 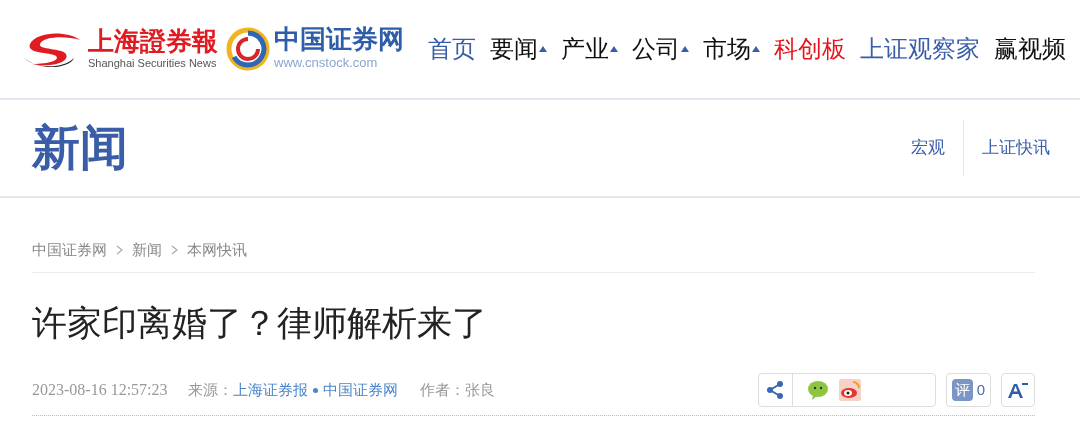 What do you see at coordinates (147, 250) in the screenshot?
I see `breadcrumb-link: 新闻` at bounding box center [147, 250].